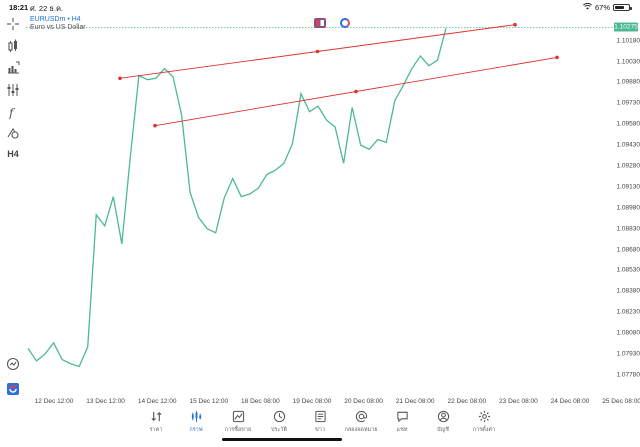 The height and width of the screenshot is (447, 640). I want to click on crosshair-icon, so click(13, 24).